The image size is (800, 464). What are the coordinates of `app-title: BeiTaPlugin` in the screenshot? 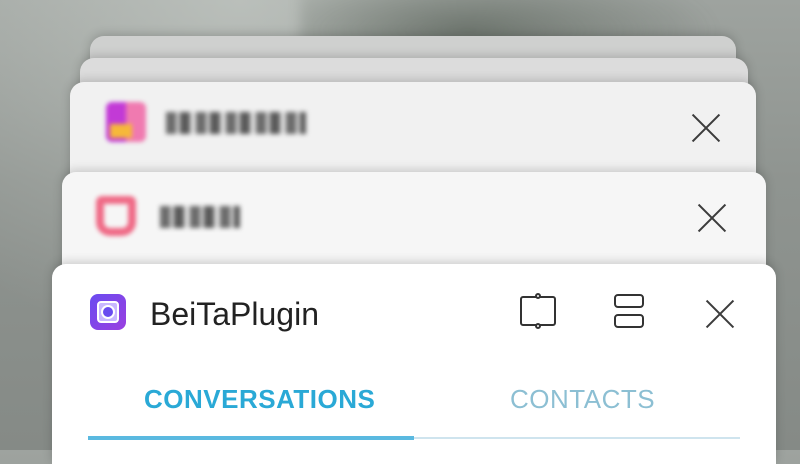 It's located at (234, 314).